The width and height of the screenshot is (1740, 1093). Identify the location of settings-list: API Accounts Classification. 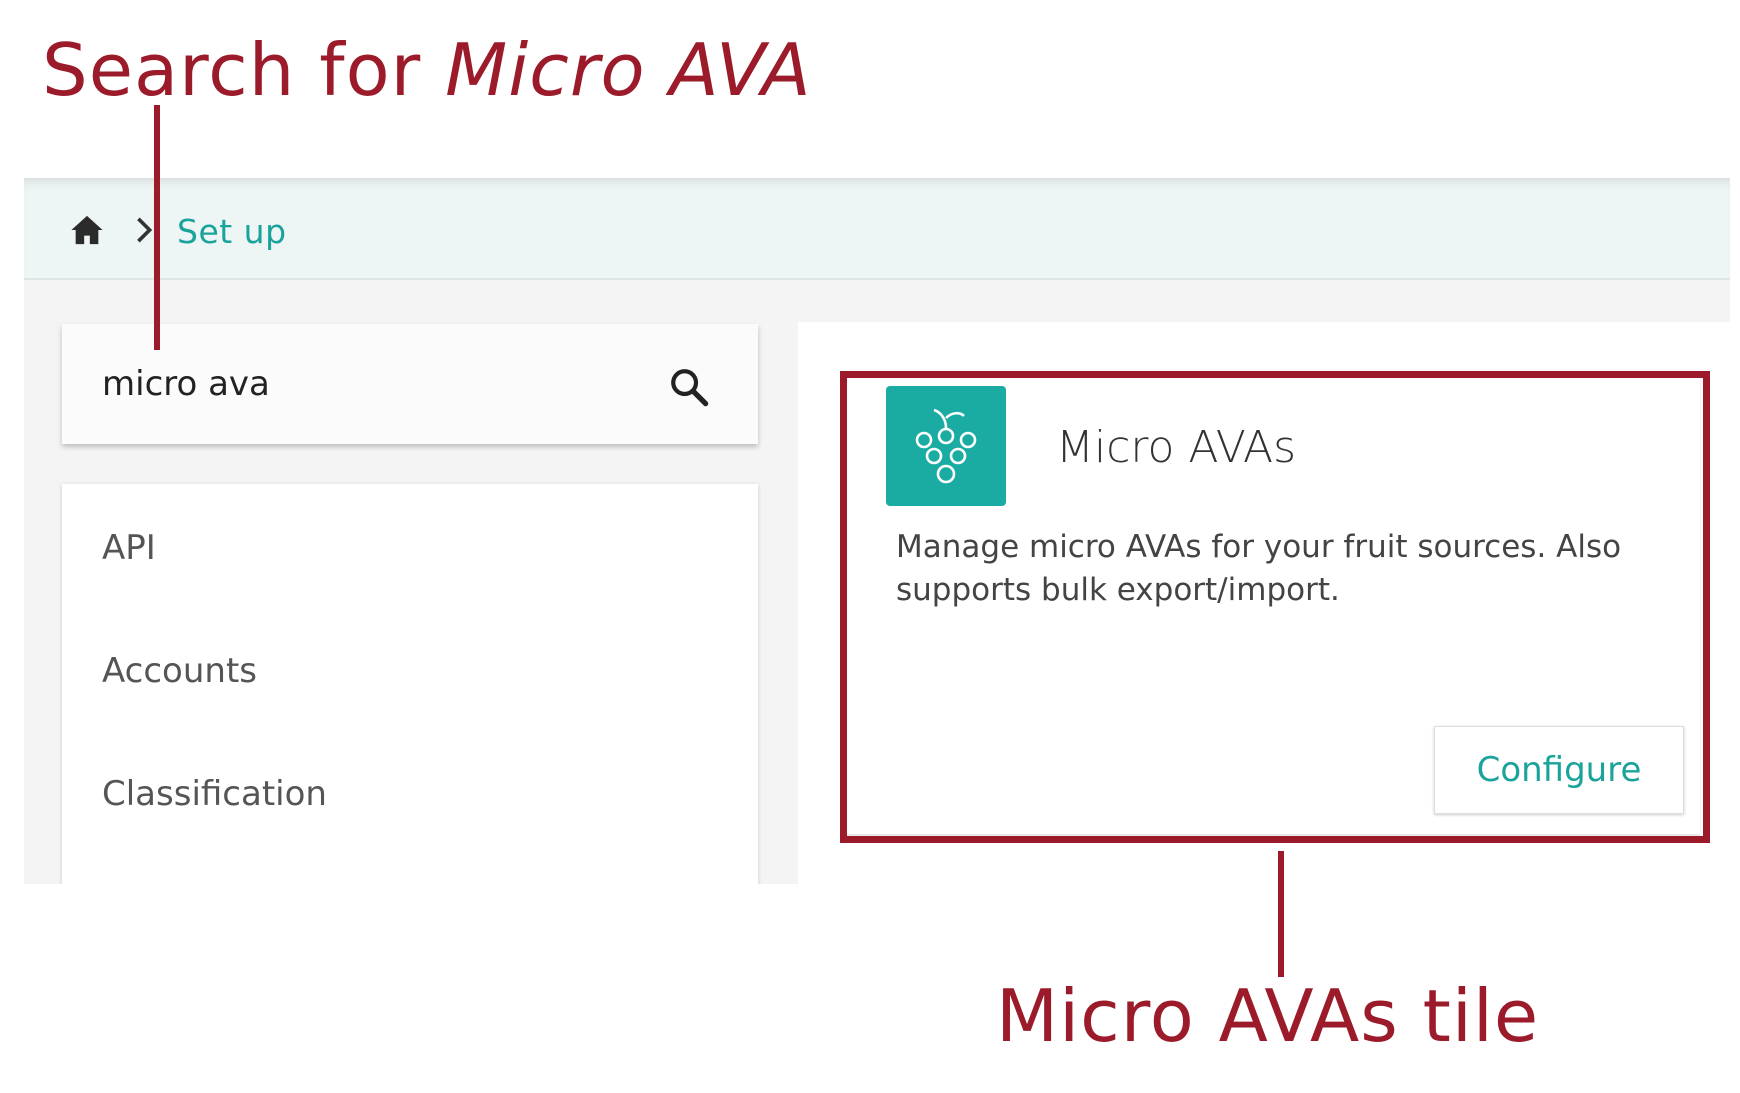
(410, 684).